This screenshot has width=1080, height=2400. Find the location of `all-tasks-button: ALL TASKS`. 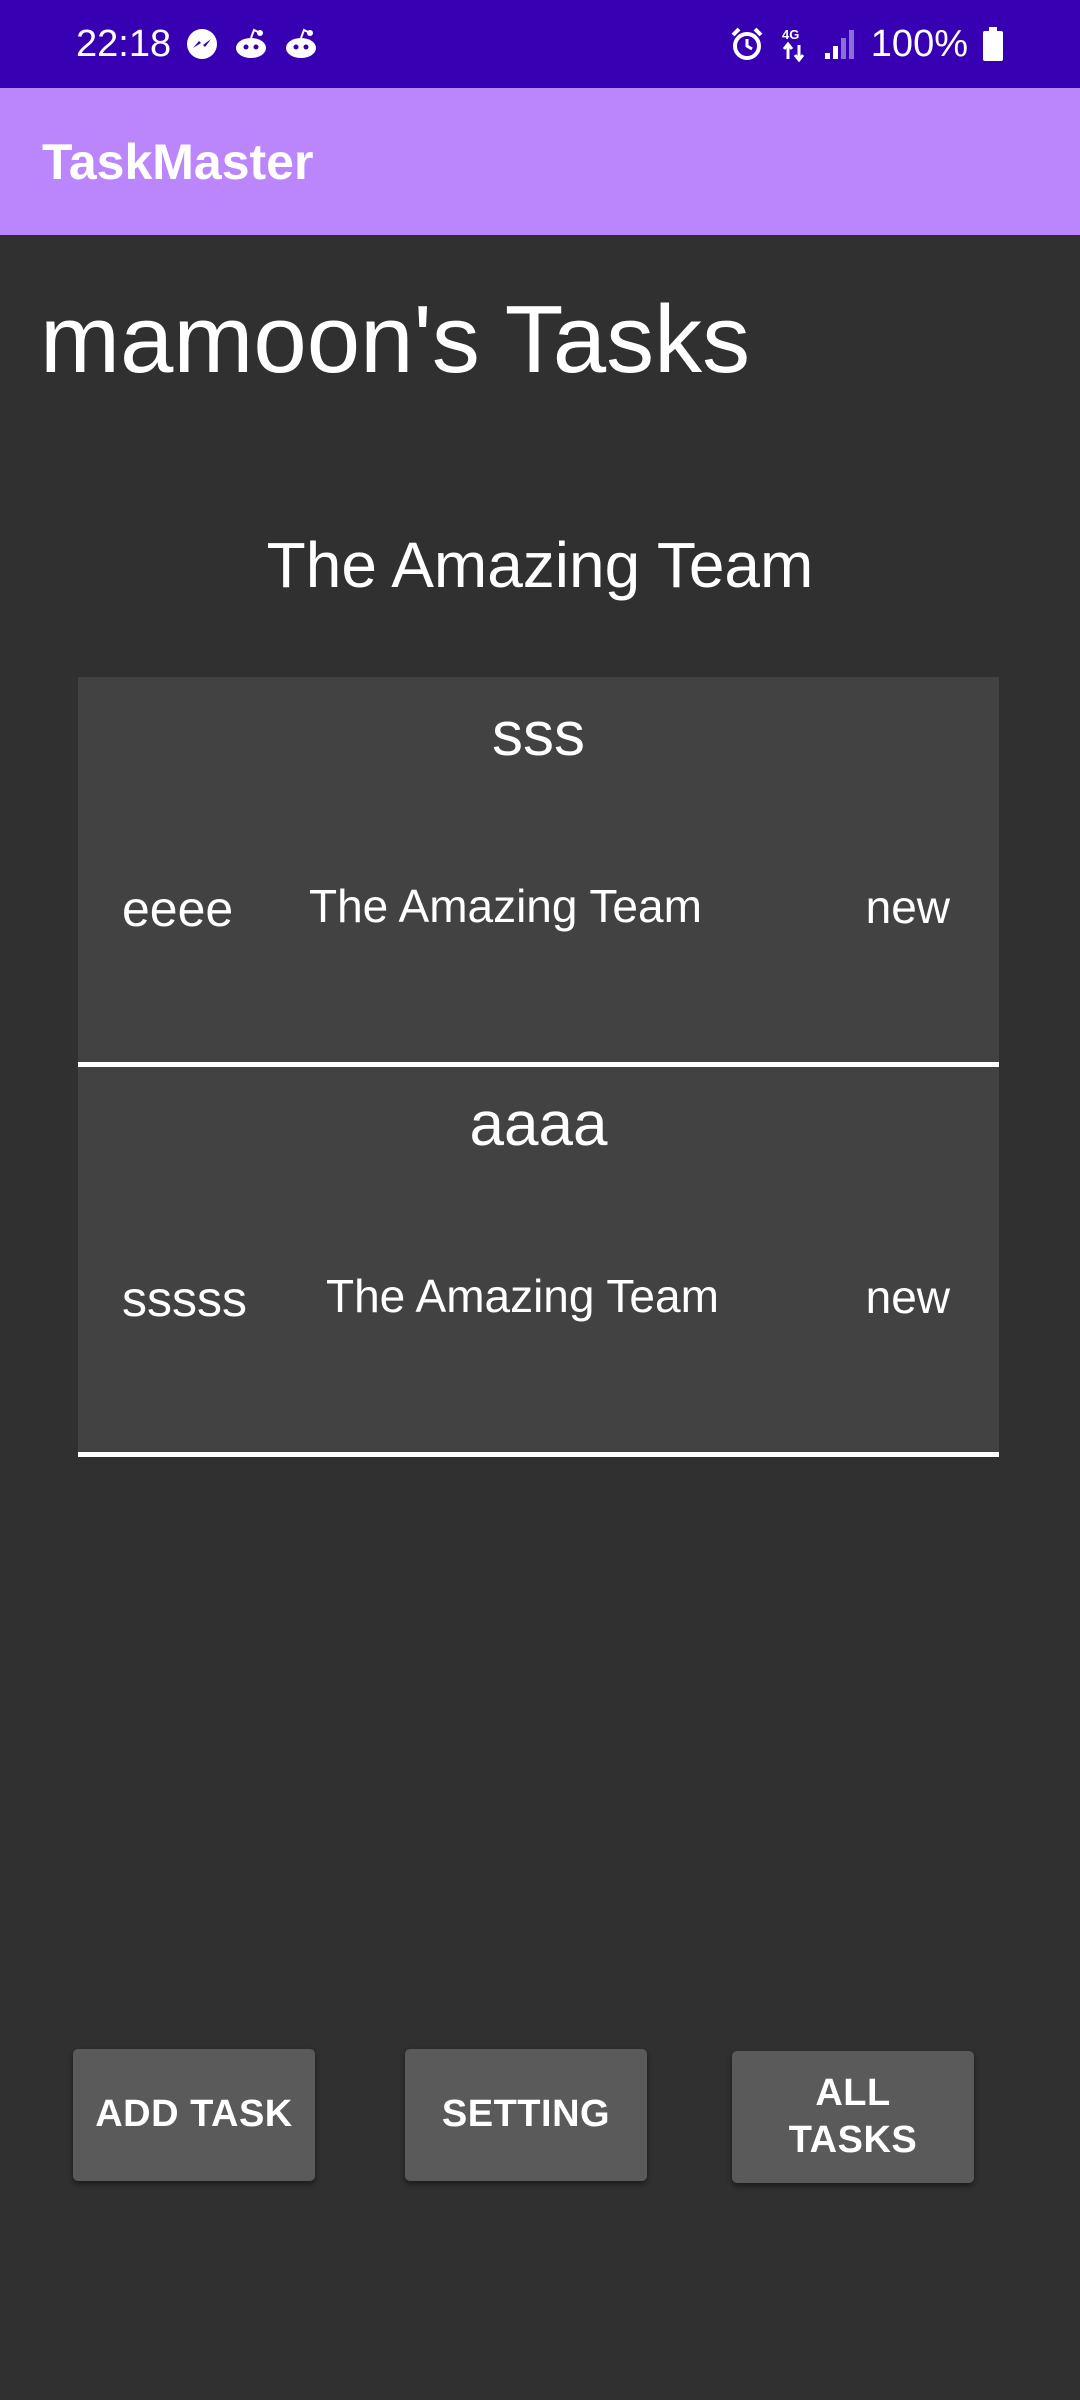

all-tasks-button: ALL TASKS is located at coordinates (853, 2117).